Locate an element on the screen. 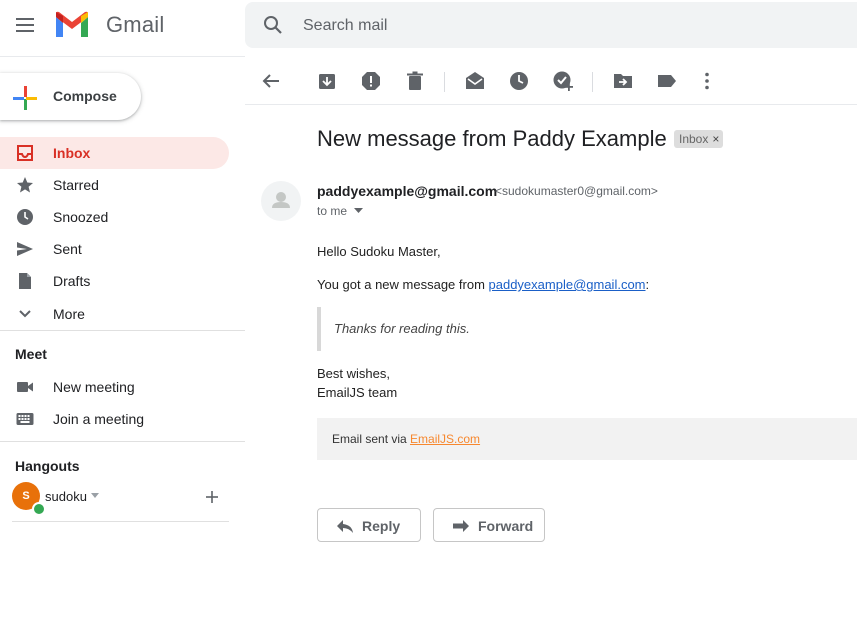 The width and height of the screenshot is (857, 623). signoff-line-2: EmailJS team is located at coordinates (357, 392).